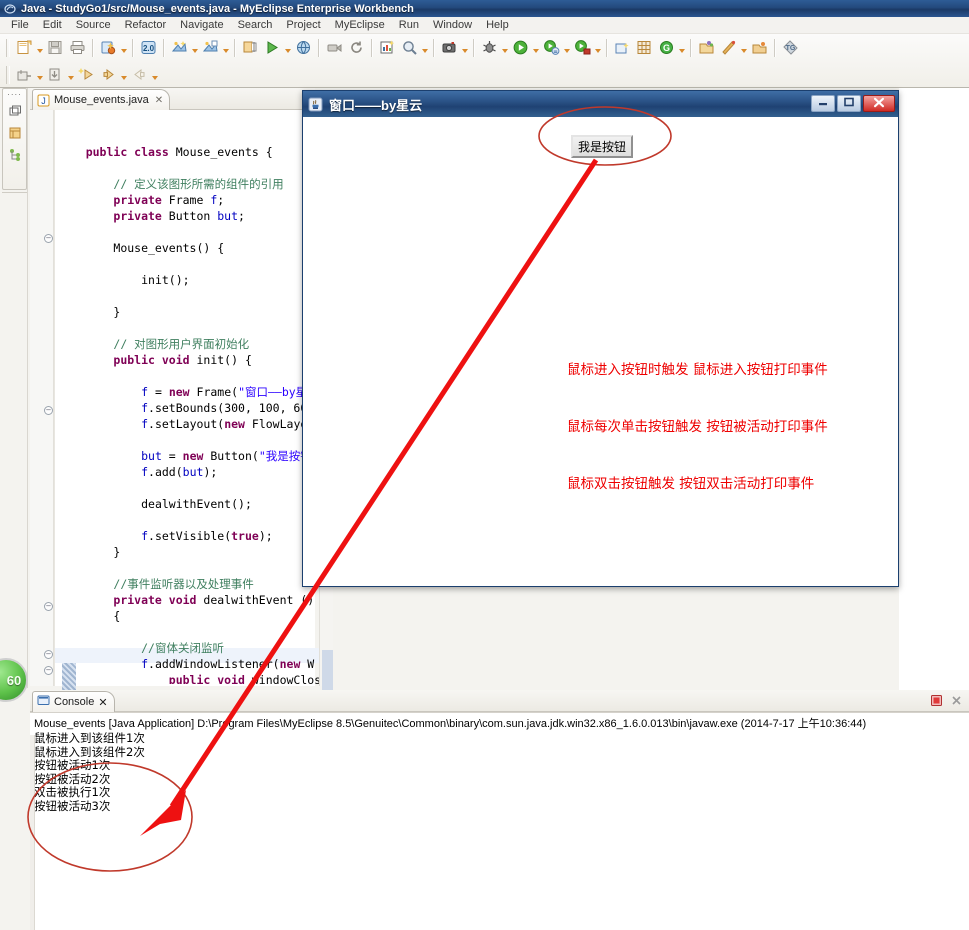 This screenshot has height=930, width=969. What do you see at coordinates (55, 75) in the screenshot?
I see `import-icon` at bounding box center [55, 75].